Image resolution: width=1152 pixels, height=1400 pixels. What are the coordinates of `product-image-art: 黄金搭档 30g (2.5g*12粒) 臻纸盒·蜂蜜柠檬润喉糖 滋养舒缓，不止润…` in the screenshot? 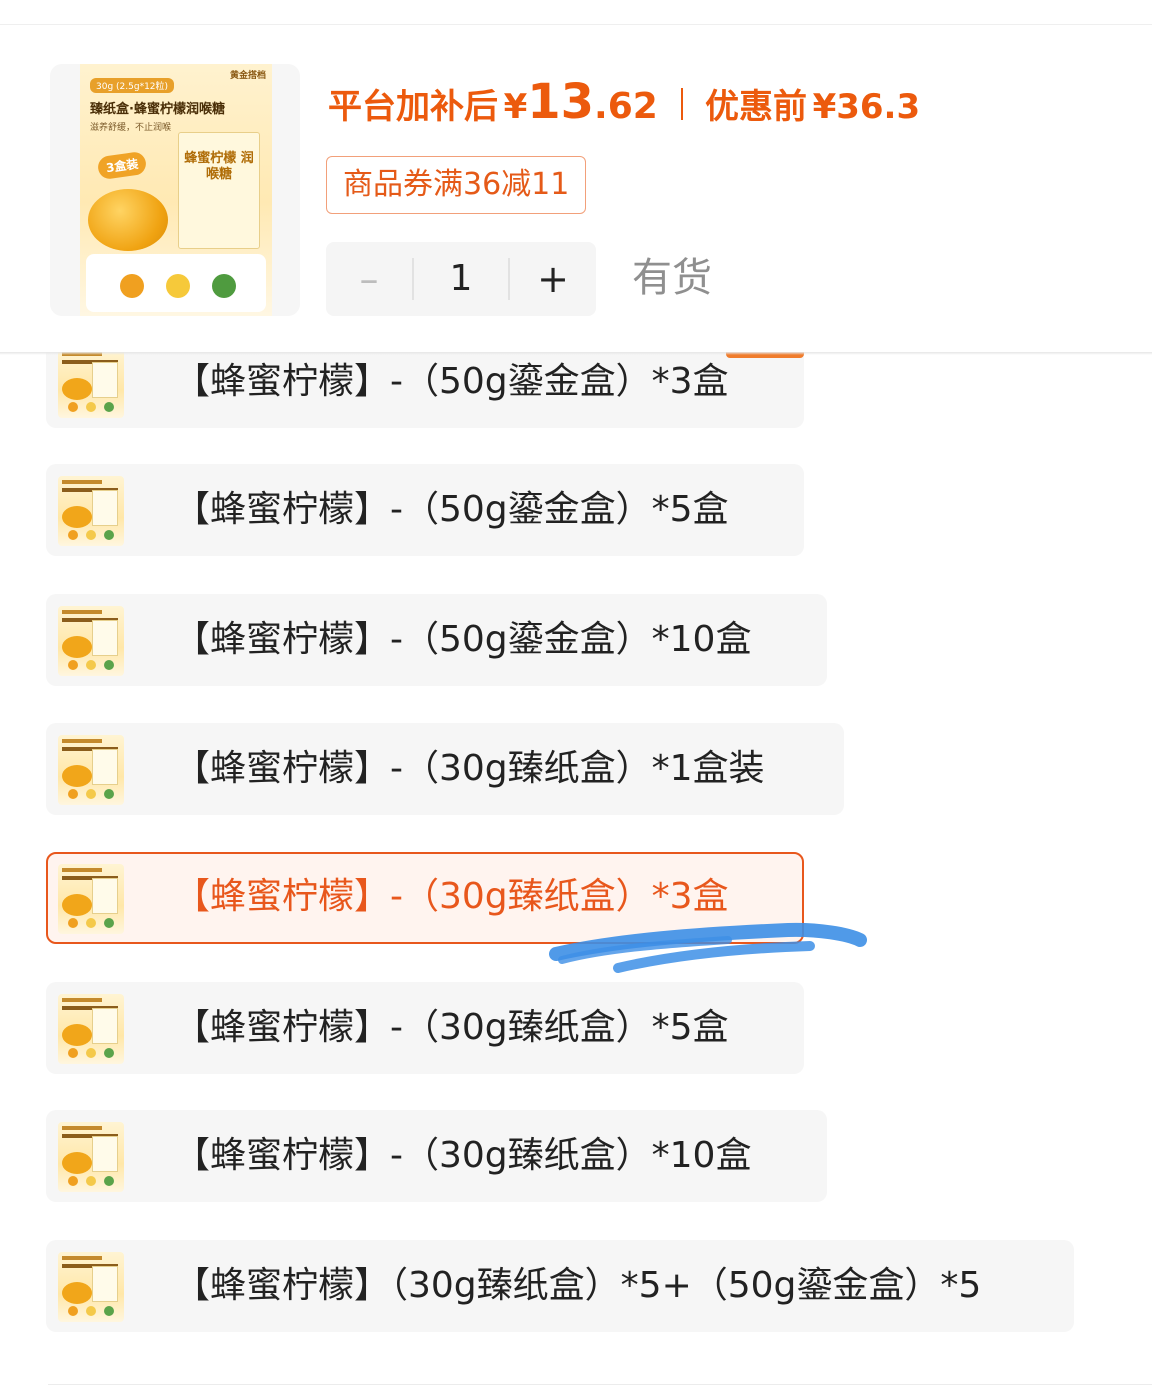 It's located at (176, 190).